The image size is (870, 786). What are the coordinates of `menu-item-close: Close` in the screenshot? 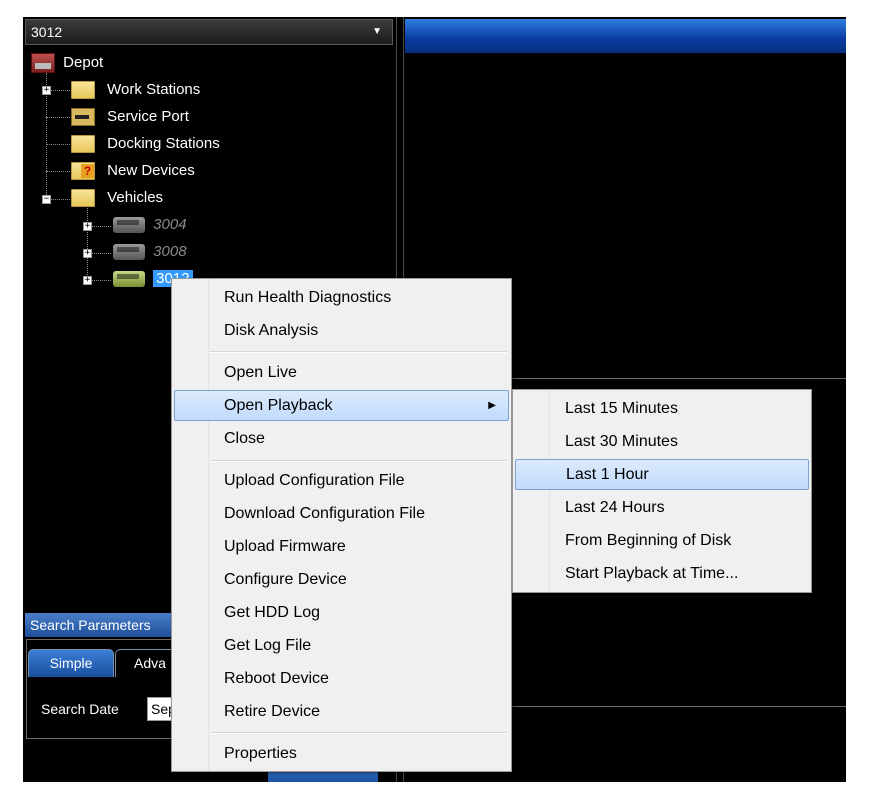 It's located at (341, 438).